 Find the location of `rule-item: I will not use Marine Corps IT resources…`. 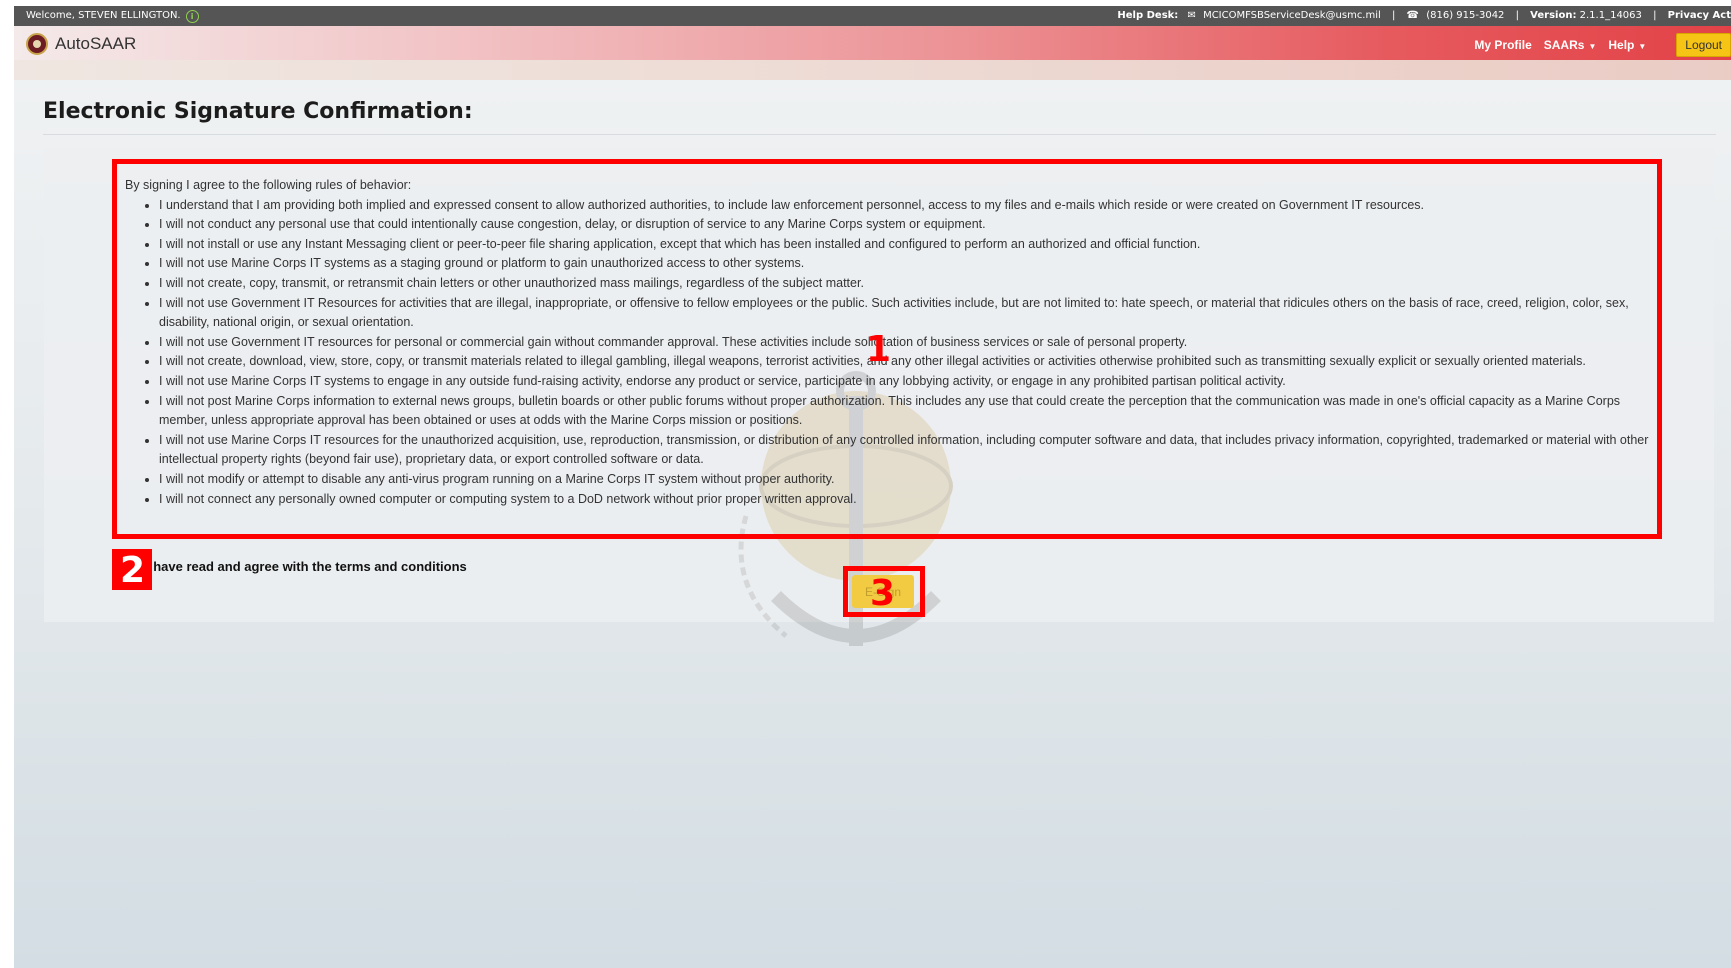

rule-item: I will not use Marine Corps IT resources… is located at coordinates (904, 450).